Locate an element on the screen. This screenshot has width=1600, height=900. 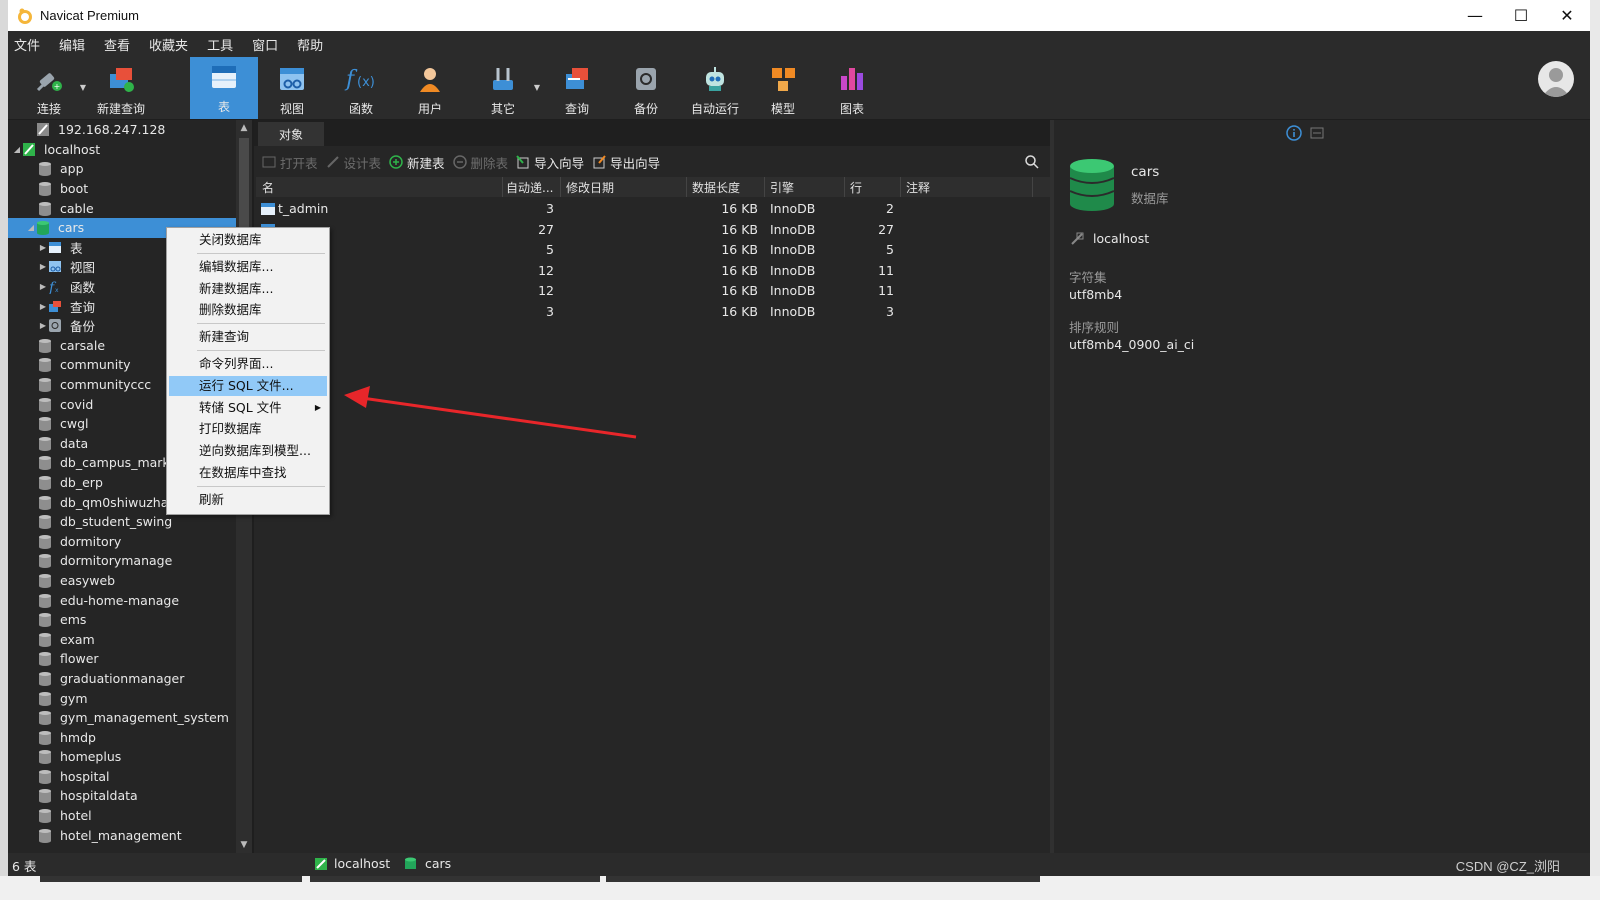
menu-tools: 工具 is located at coordinates (223, 44).